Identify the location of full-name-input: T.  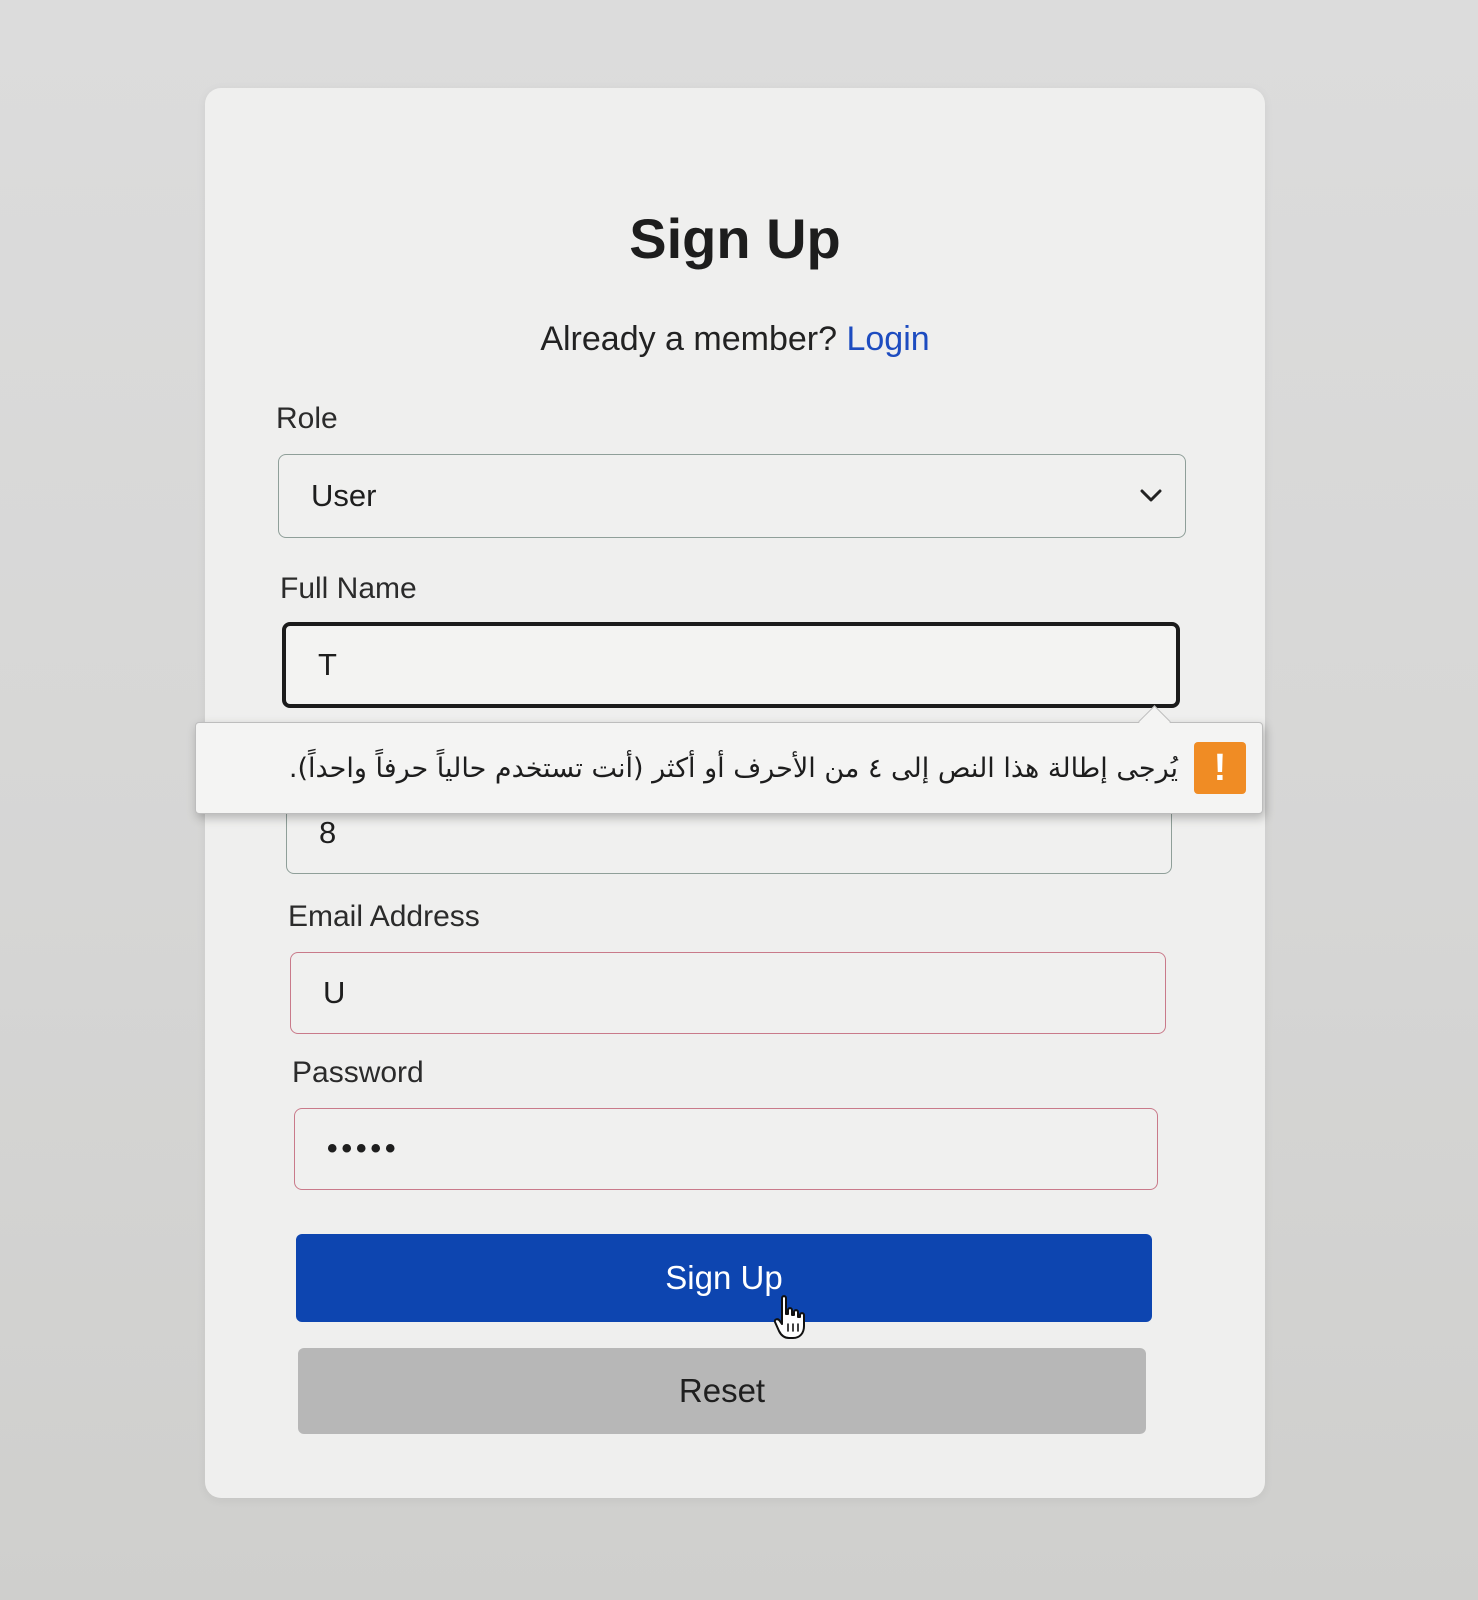
(731, 665).